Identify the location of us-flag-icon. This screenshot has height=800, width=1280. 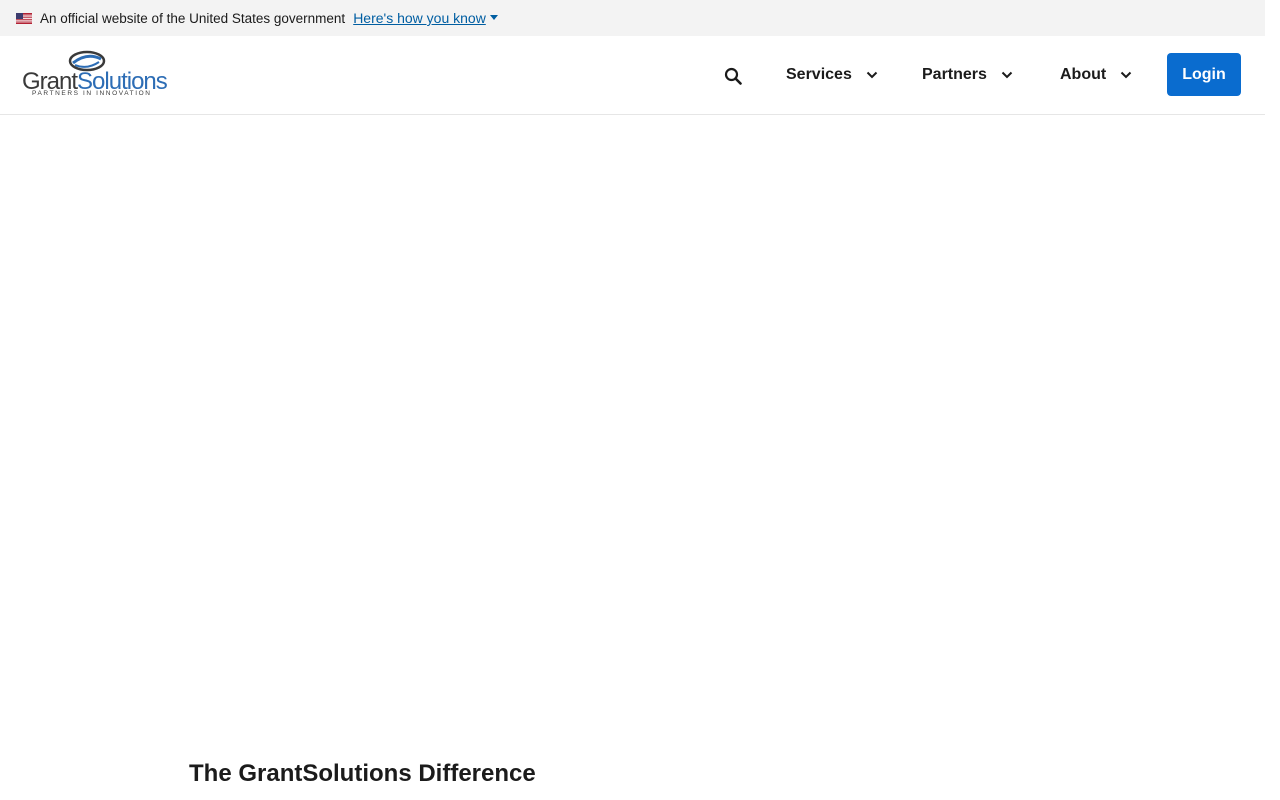
(24, 18).